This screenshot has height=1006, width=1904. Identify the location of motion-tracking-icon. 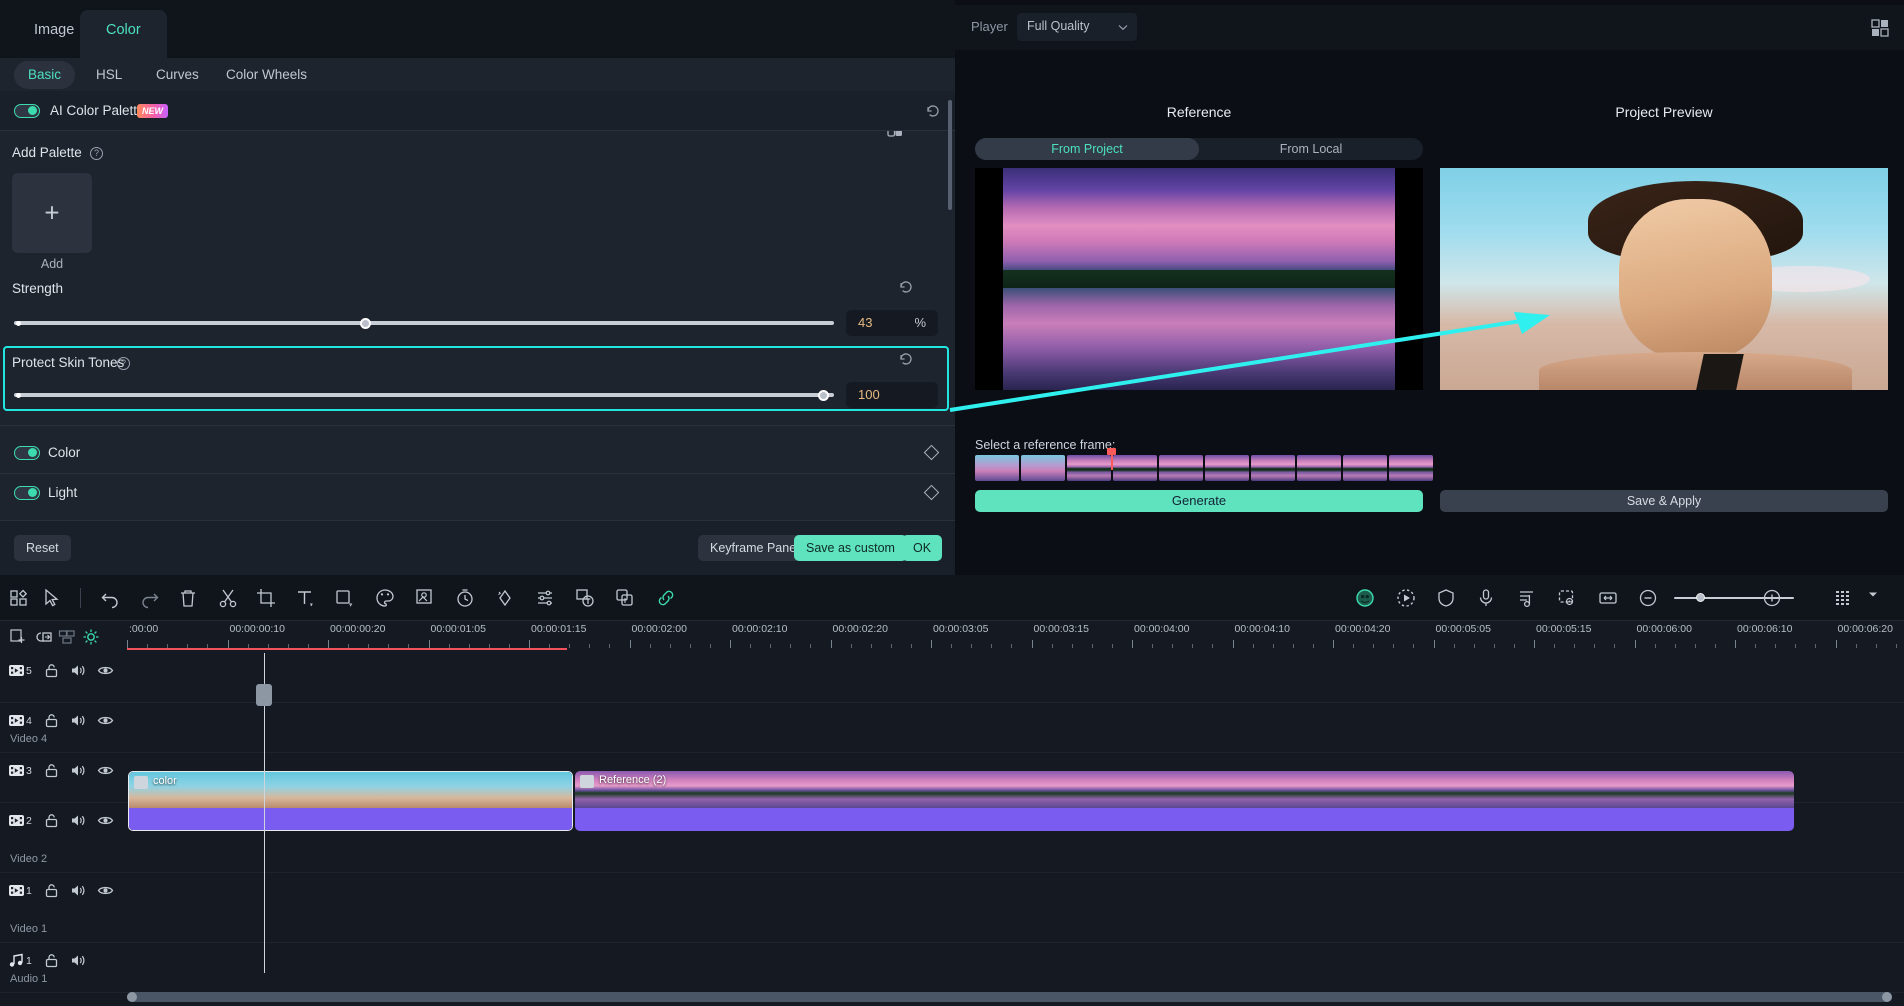
(1406, 598).